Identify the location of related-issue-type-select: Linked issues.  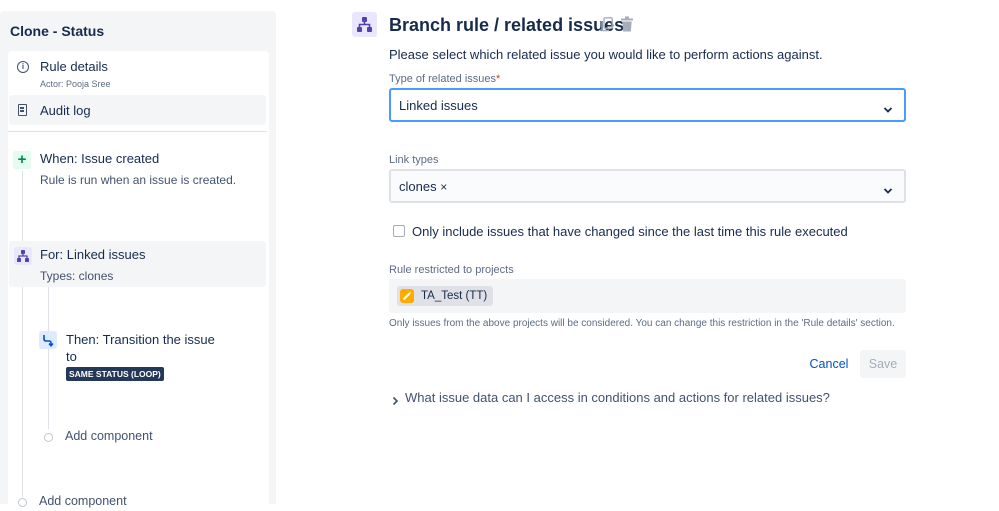
(647, 105).